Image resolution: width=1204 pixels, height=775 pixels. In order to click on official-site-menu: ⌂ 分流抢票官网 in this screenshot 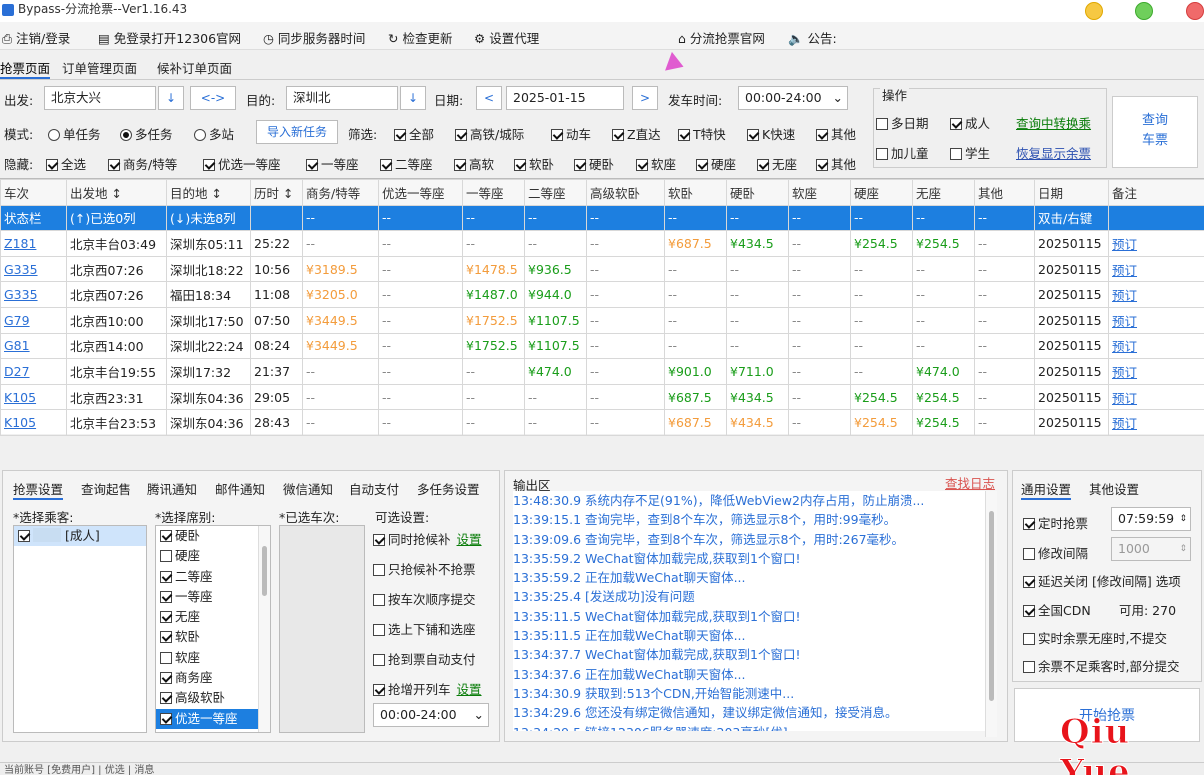, I will do `click(721, 37)`.